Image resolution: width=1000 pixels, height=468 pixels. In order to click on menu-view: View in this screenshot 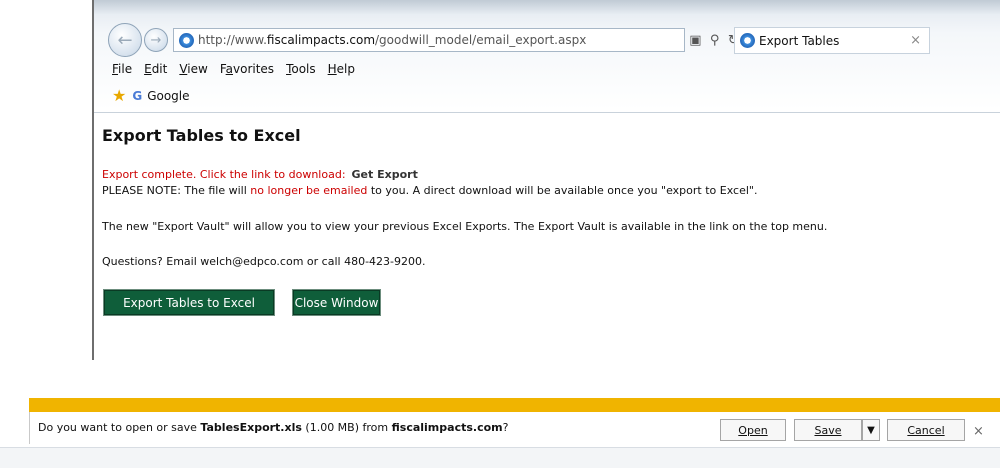, I will do `click(193, 69)`.